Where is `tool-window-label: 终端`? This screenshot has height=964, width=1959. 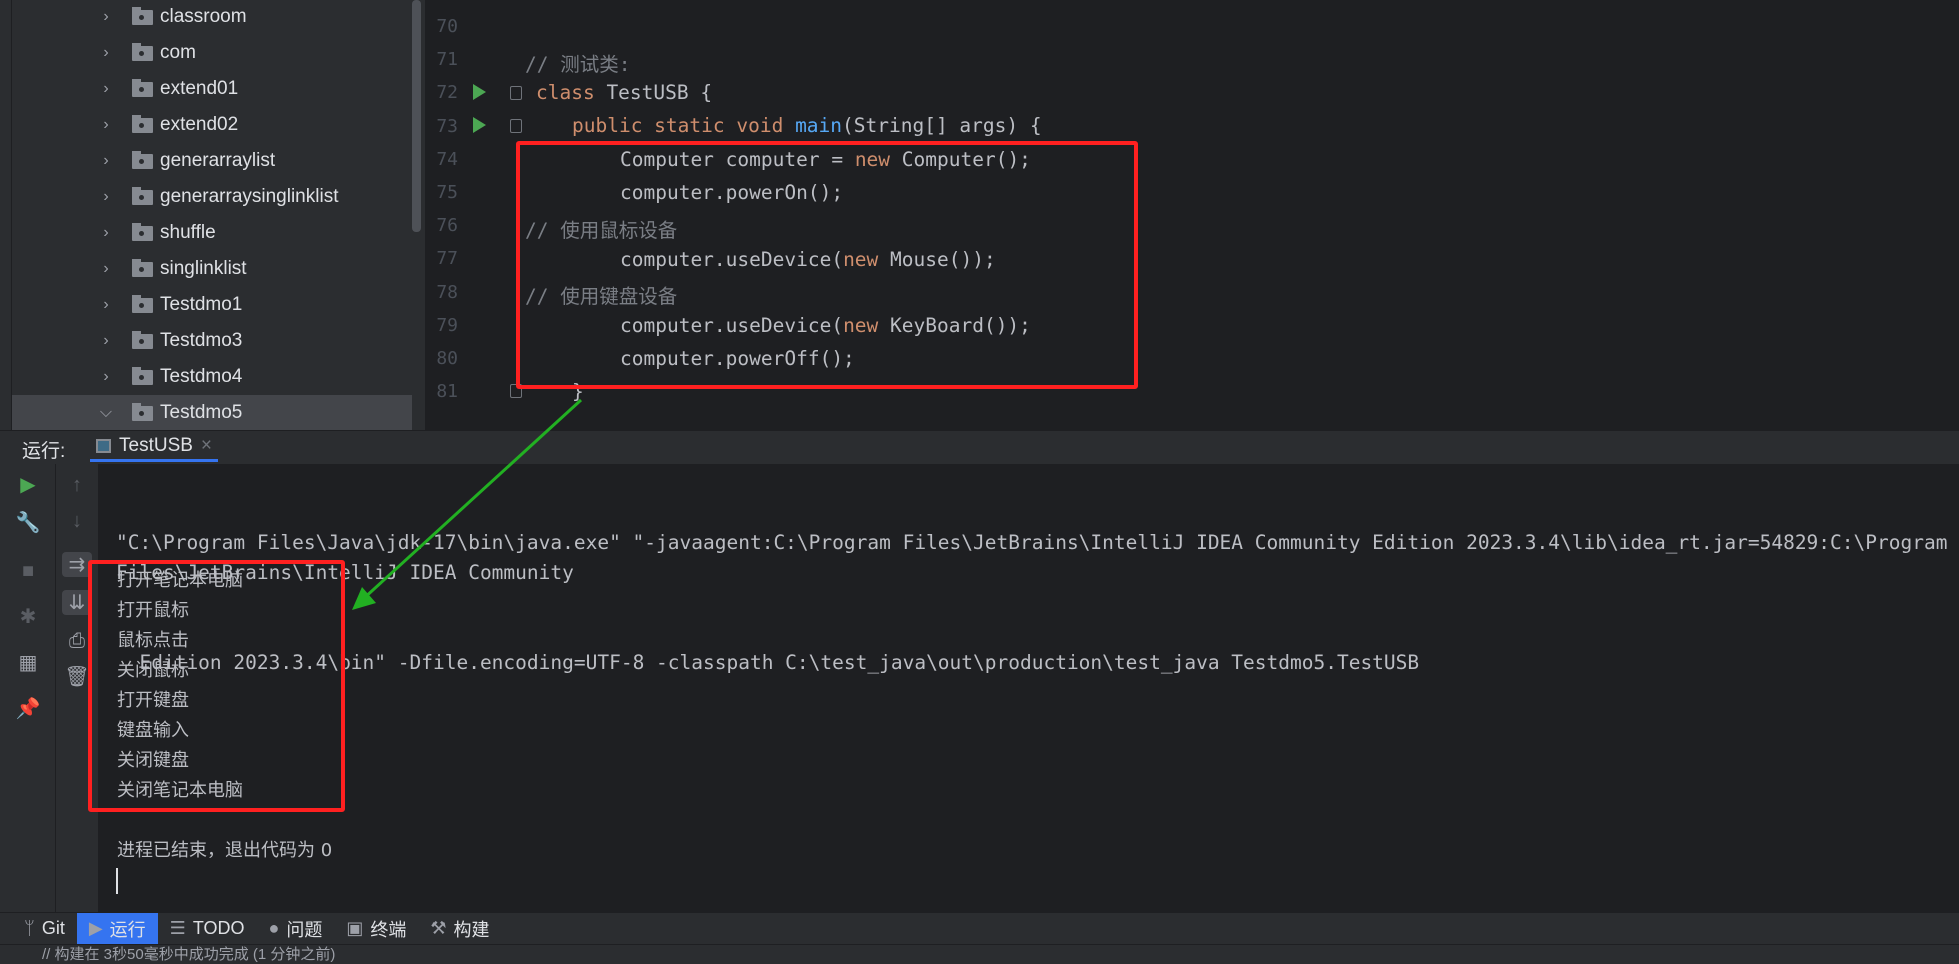
tool-window-label: 终端 is located at coordinates (388, 929).